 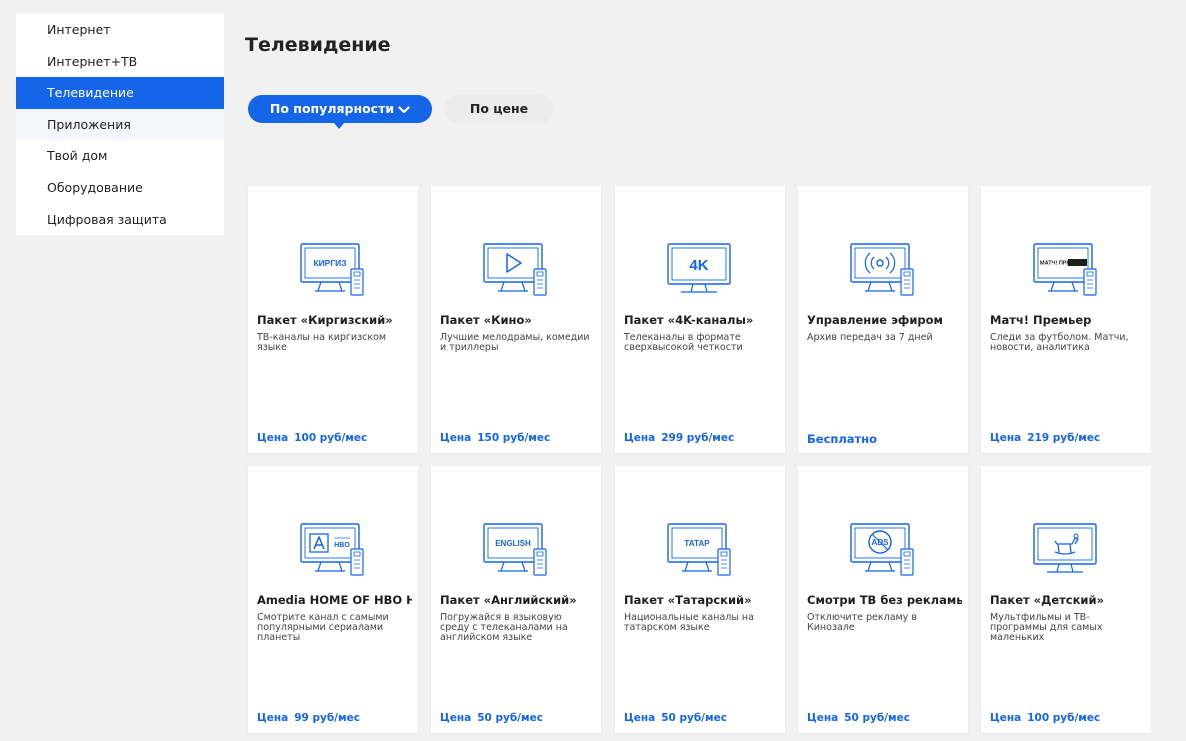 I want to click on tv-kyrgyz-icon: КИРГИЗ, so click(x=332, y=269).